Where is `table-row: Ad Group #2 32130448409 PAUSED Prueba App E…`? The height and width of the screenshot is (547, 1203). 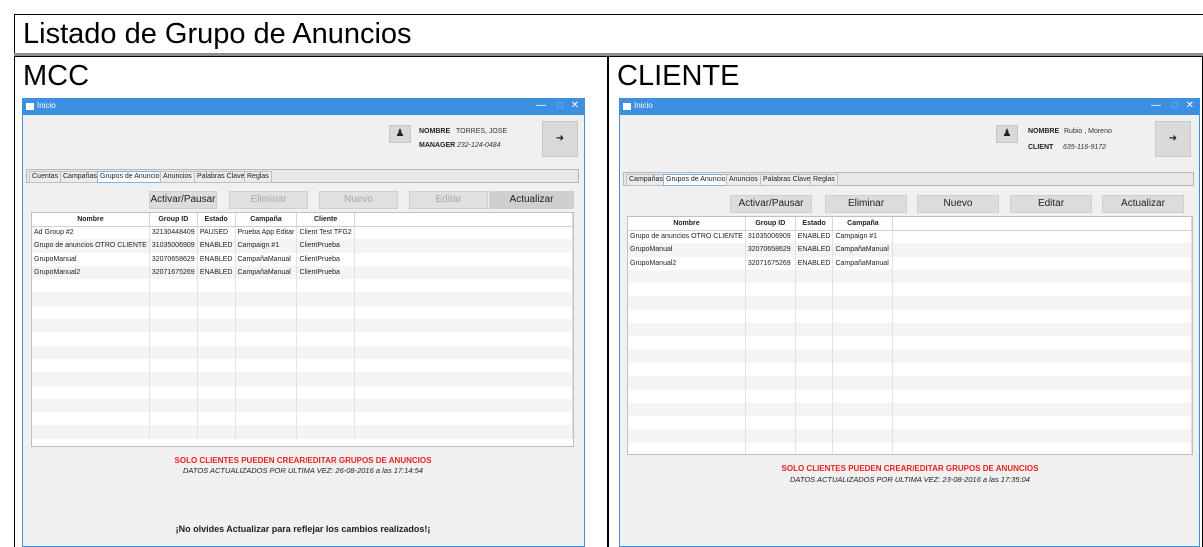 table-row: Ad Group #2 32130448409 PAUSED Prueba App E… is located at coordinates (302, 233).